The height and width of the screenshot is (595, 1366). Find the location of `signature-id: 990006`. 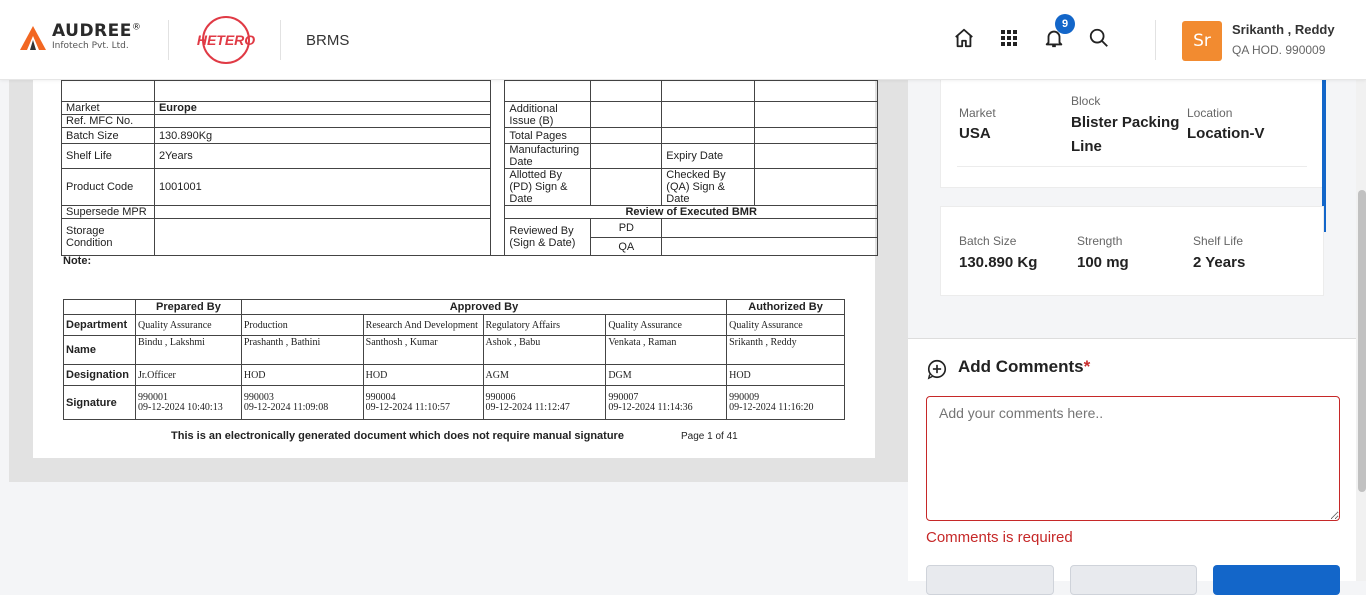

signature-id: 990006 is located at coordinates (500, 397).